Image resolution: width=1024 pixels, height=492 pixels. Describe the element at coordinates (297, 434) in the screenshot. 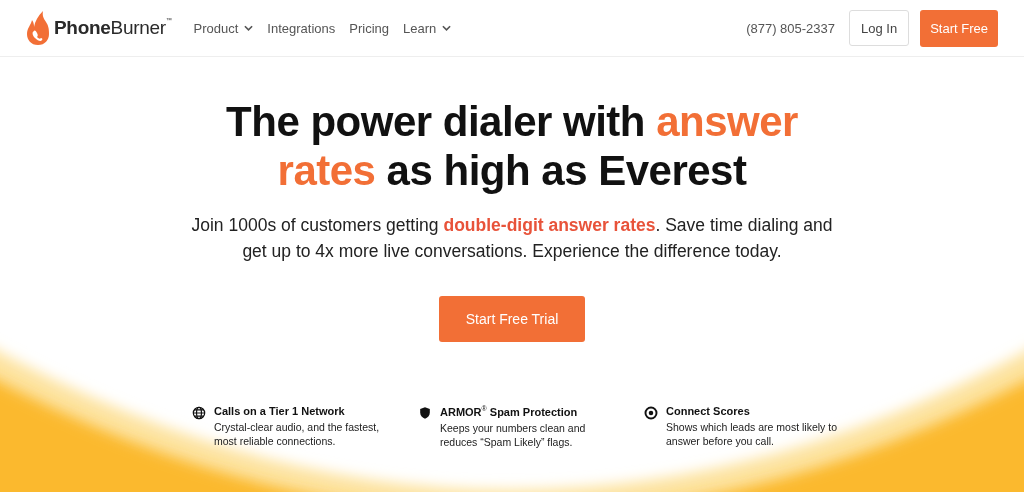

I see `feature-description: Crystal-clear audio, and the fastest, most reliable connections.` at that location.